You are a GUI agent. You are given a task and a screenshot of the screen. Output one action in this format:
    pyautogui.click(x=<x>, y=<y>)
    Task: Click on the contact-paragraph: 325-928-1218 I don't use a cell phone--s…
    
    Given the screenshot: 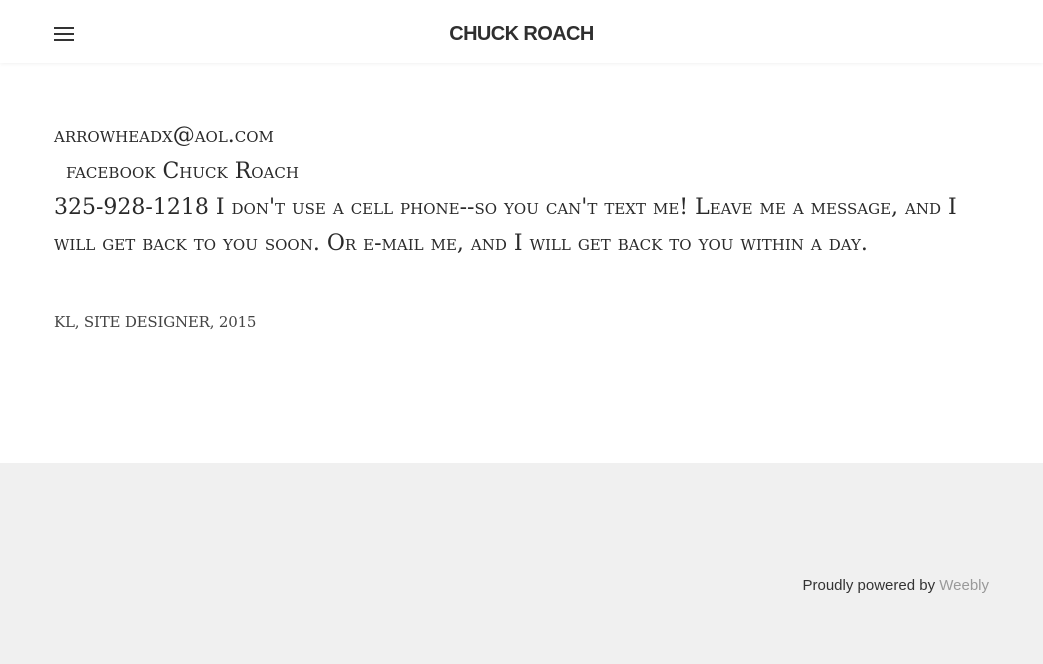 What is the action you would take?
    pyautogui.click(x=505, y=225)
    